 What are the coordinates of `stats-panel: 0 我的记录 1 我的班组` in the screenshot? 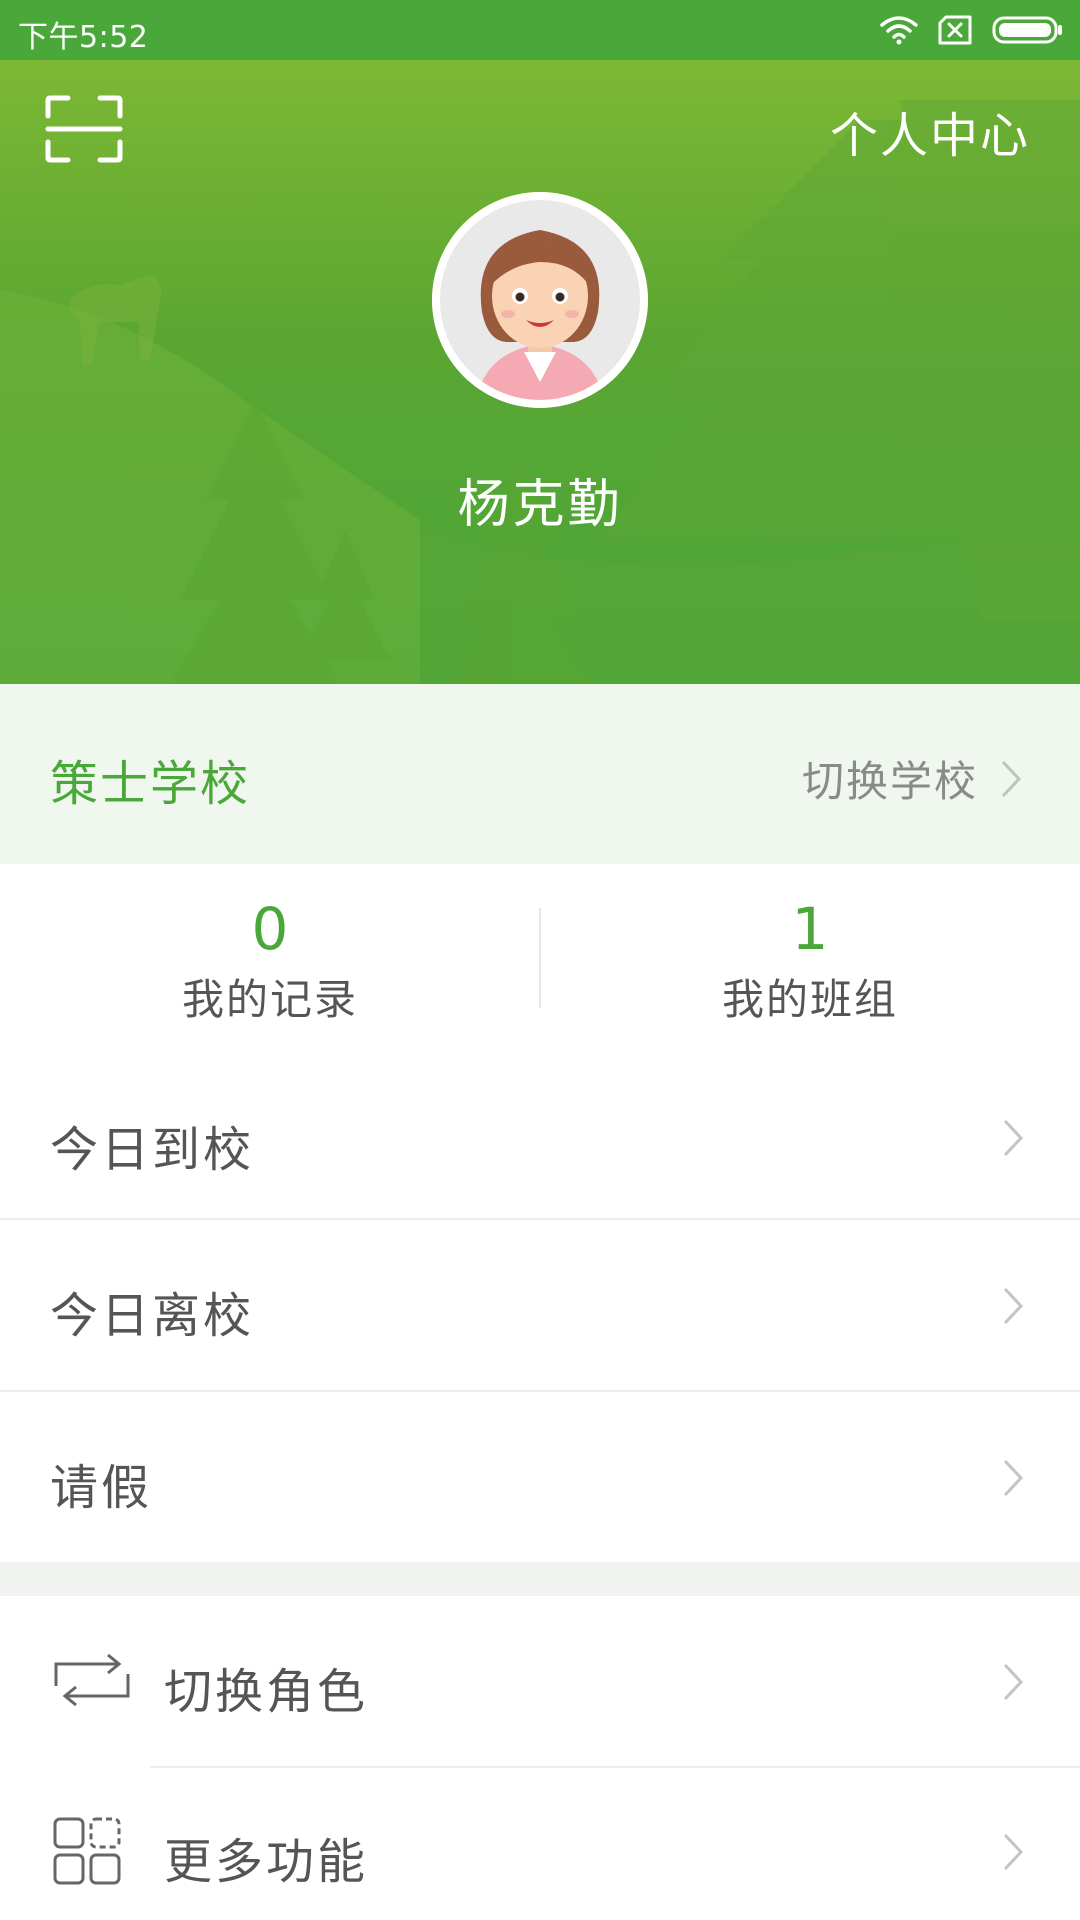 It's located at (540, 961).